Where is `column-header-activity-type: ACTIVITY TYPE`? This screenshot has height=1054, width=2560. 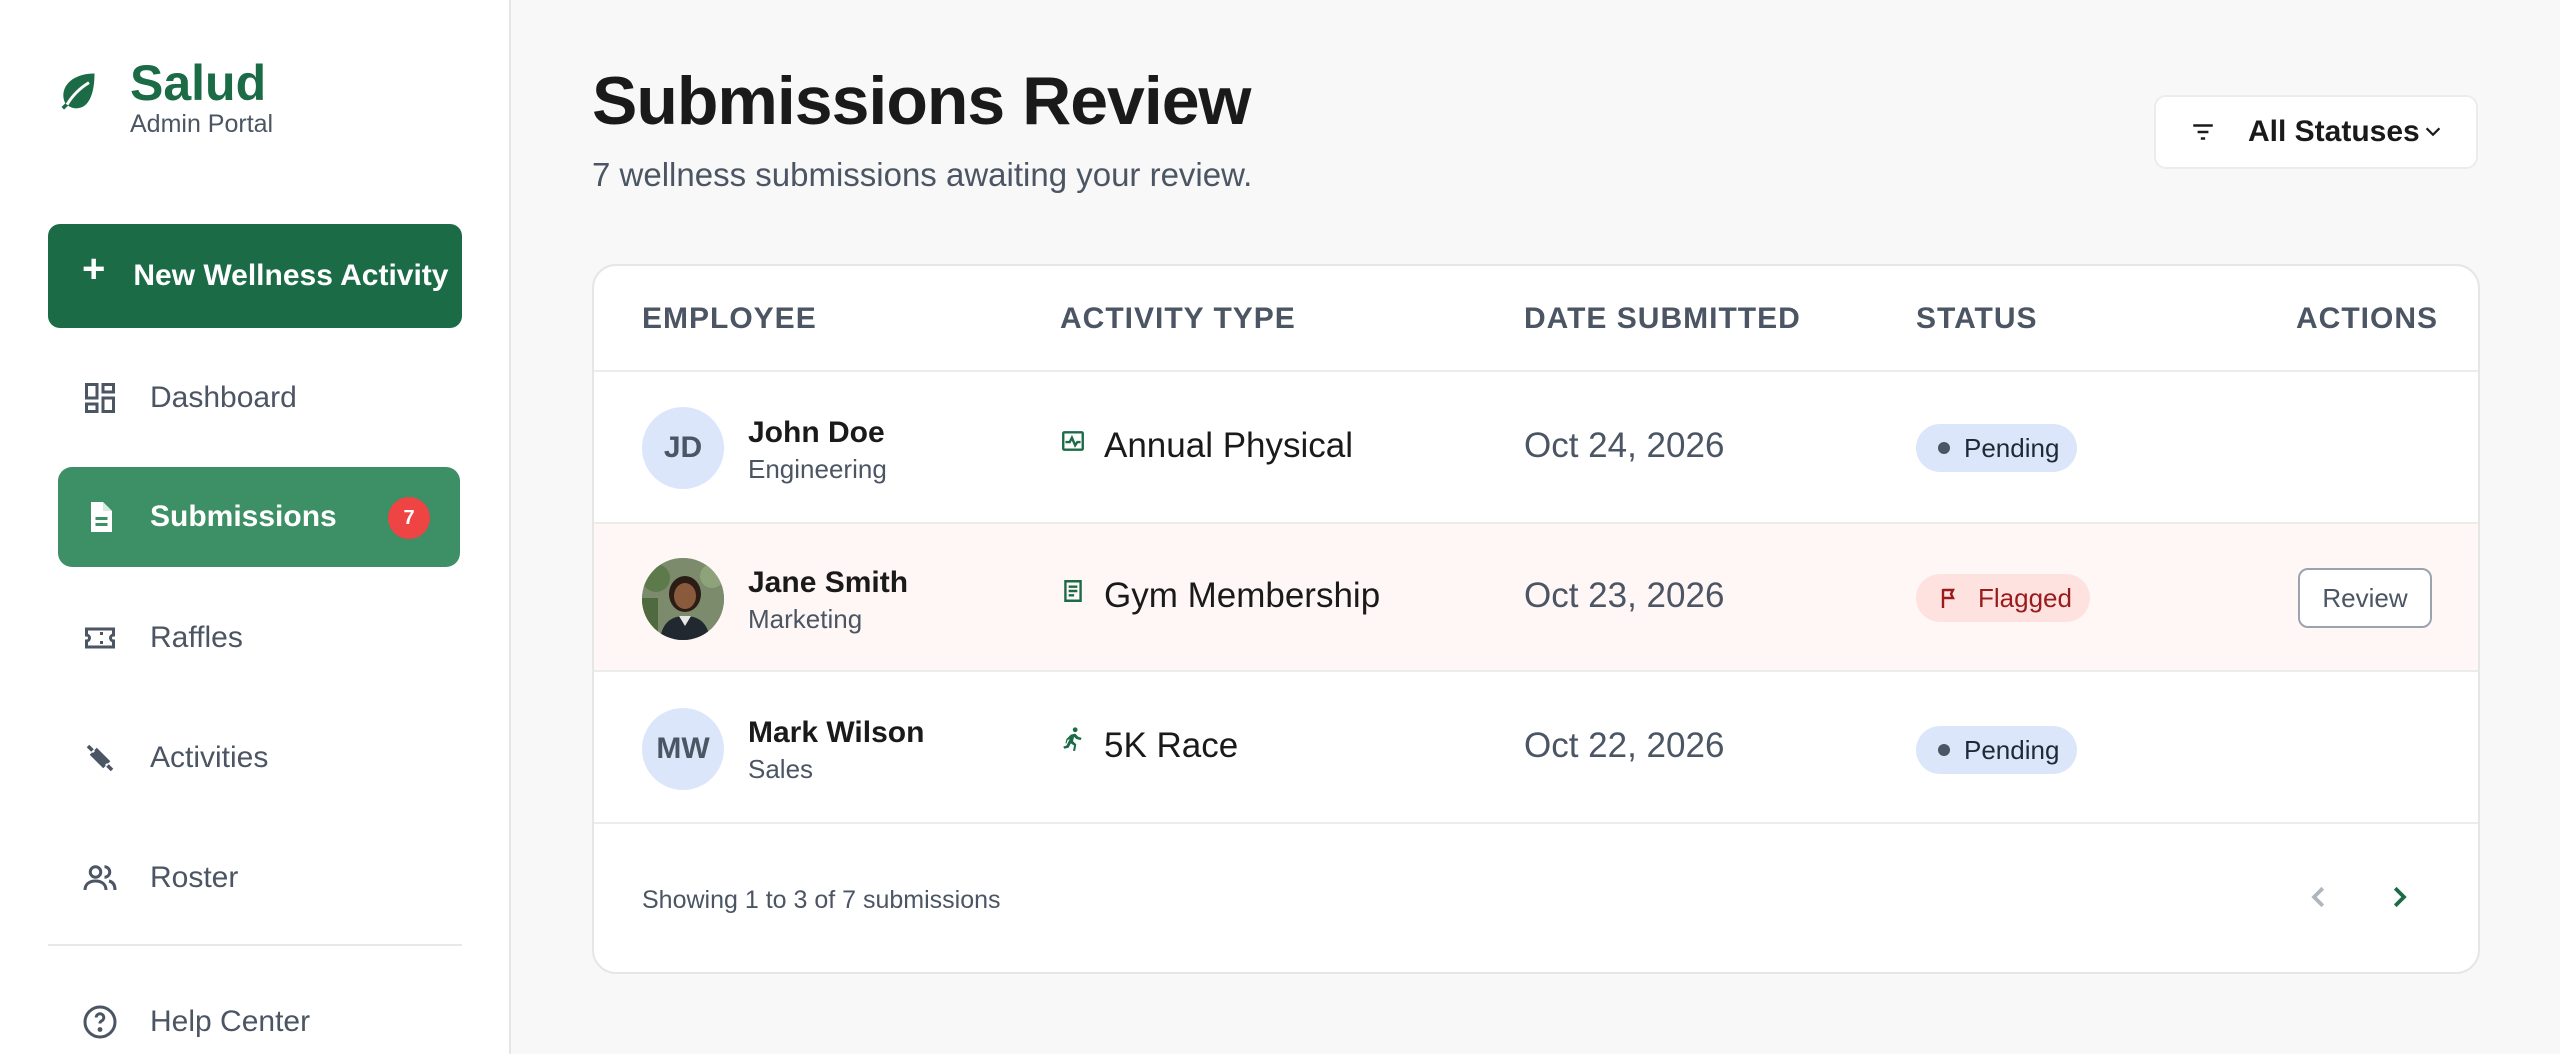
column-header-activity-type: ACTIVITY TYPE is located at coordinates (1178, 318).